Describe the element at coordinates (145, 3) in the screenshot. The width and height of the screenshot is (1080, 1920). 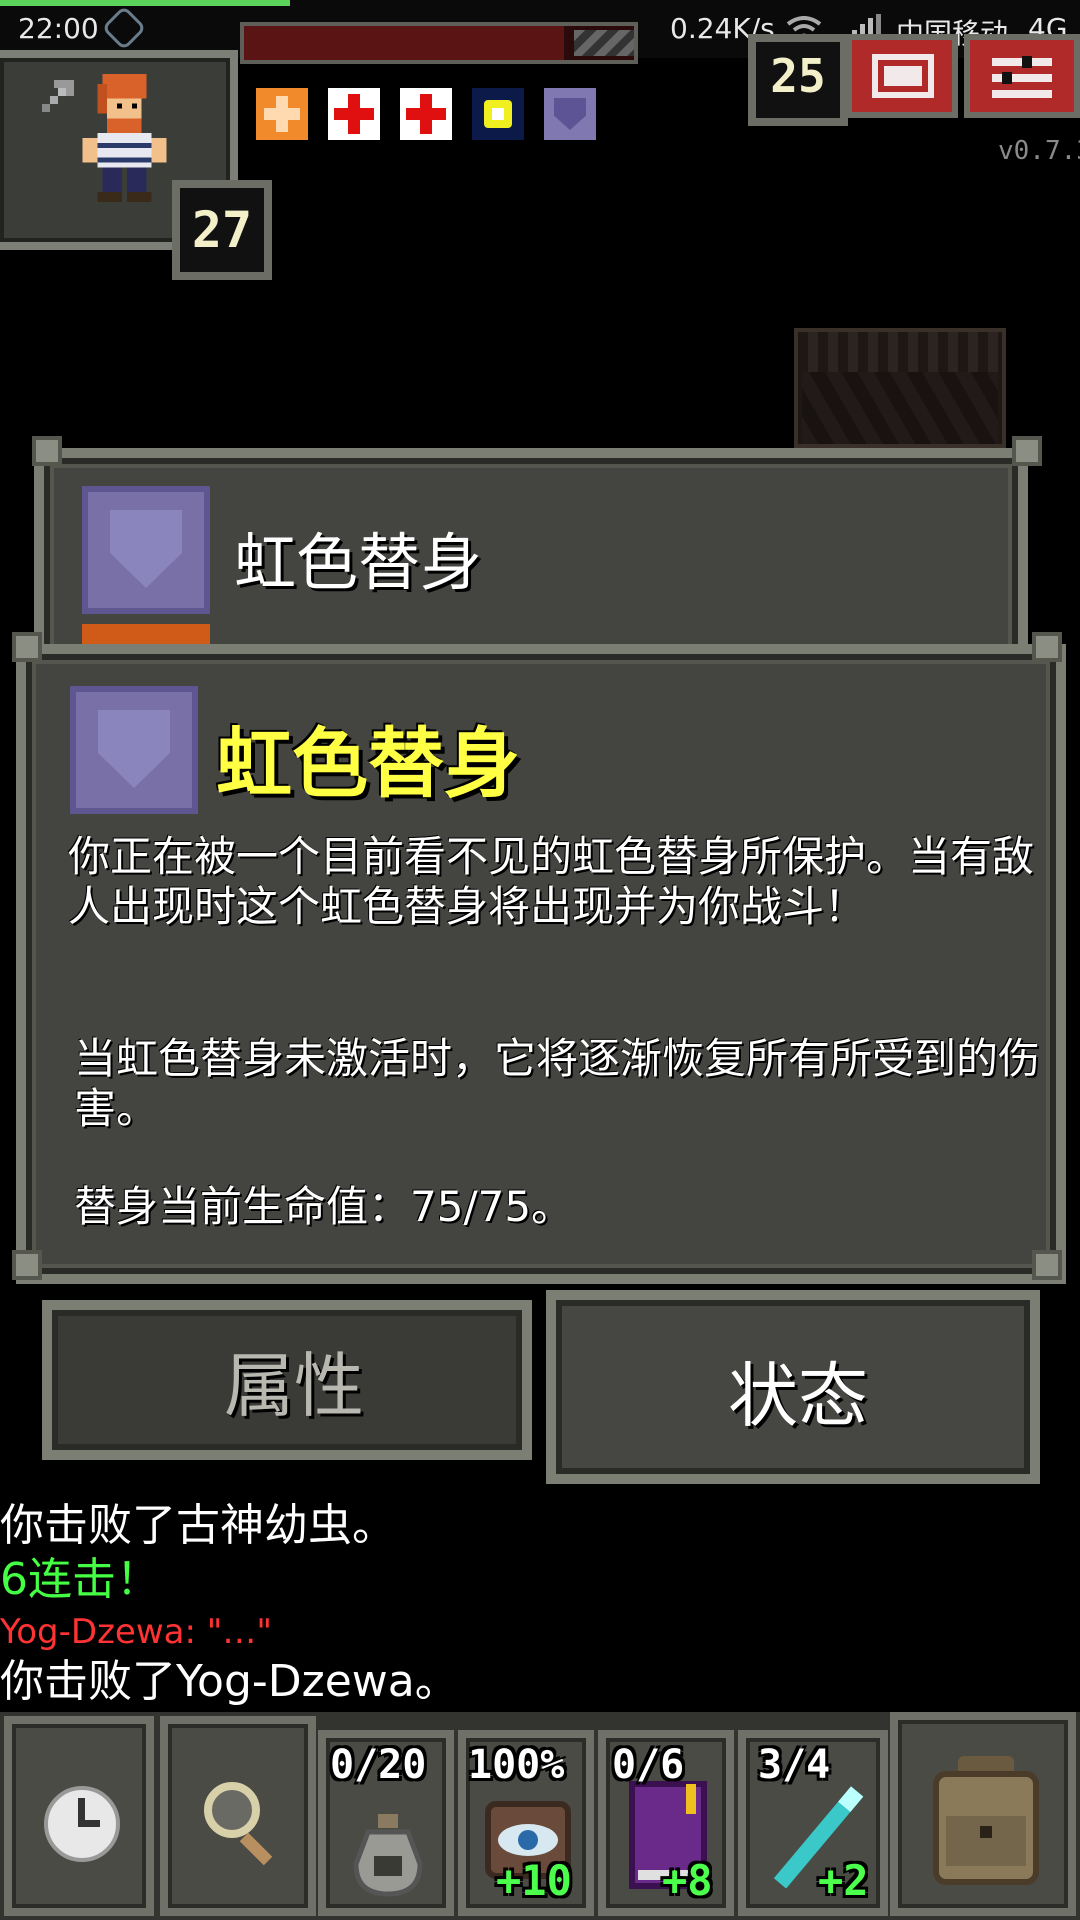
I see `progress-strip` at that location.